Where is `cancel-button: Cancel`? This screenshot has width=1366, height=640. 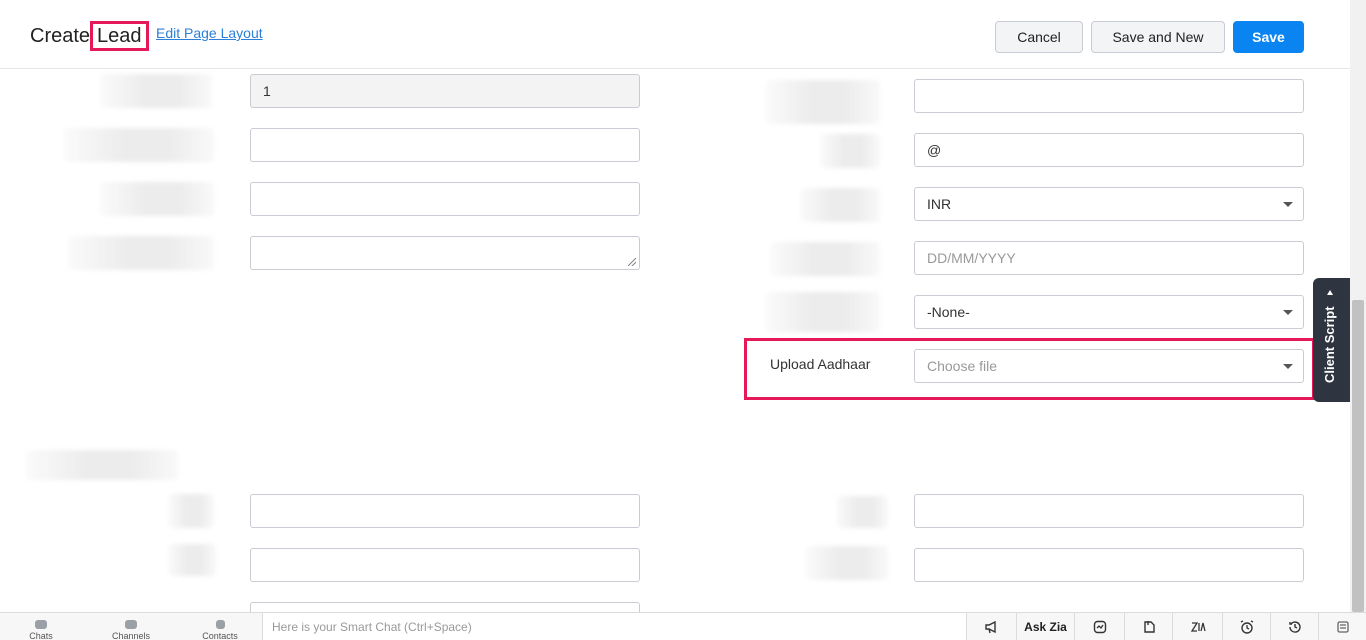 cancel-button: Cancel is located at coordinates (1039, 37).